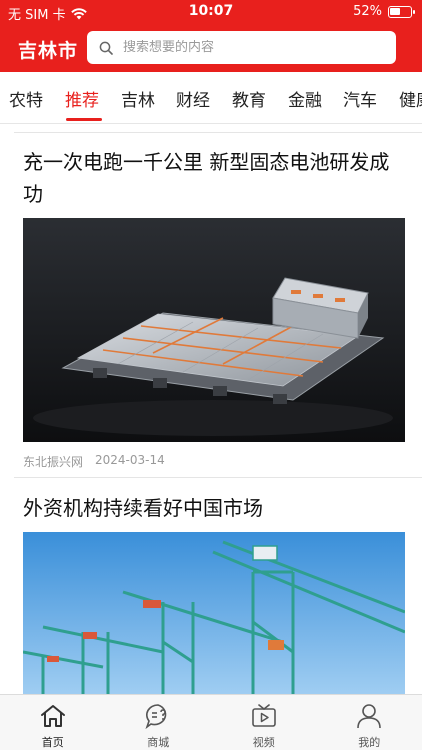 The height and width of the screenshot is (750, 422). What do you see at coordinates (106, 48) in the screenshot?
I see `search-icon` at bounding box center [106, 48].